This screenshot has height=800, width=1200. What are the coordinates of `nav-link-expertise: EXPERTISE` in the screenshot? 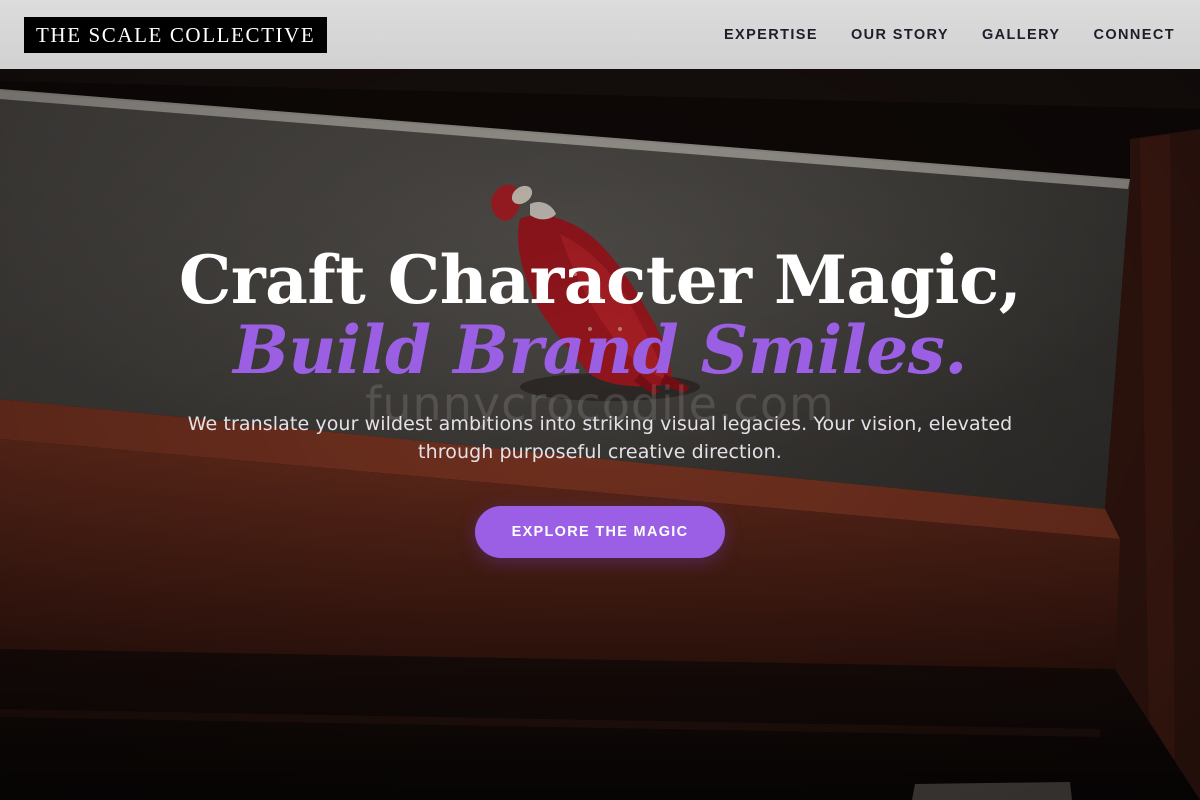 It's located at (771, 35).